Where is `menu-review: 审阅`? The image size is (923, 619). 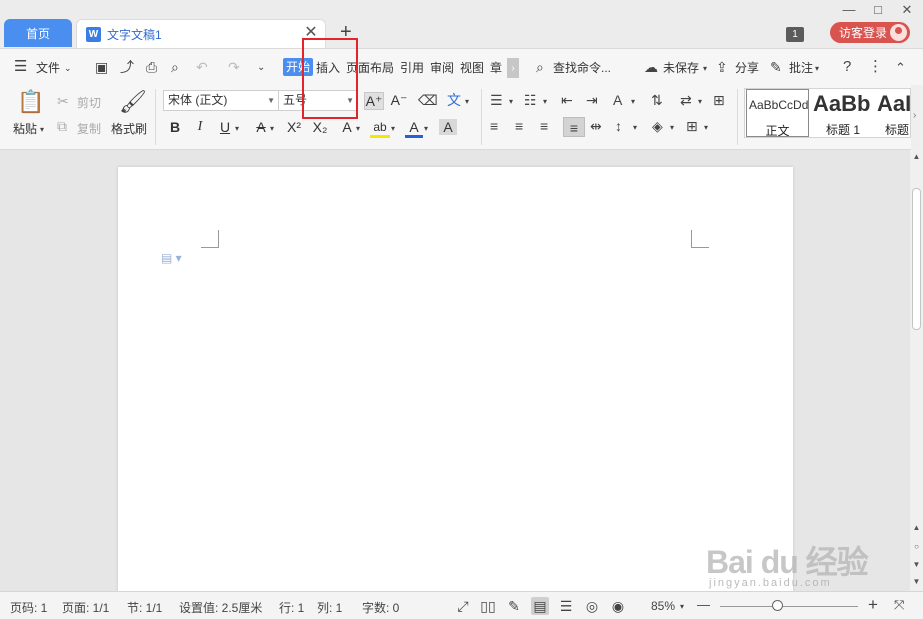
menu-review: 审阅 is located at coordinates (442, 68).